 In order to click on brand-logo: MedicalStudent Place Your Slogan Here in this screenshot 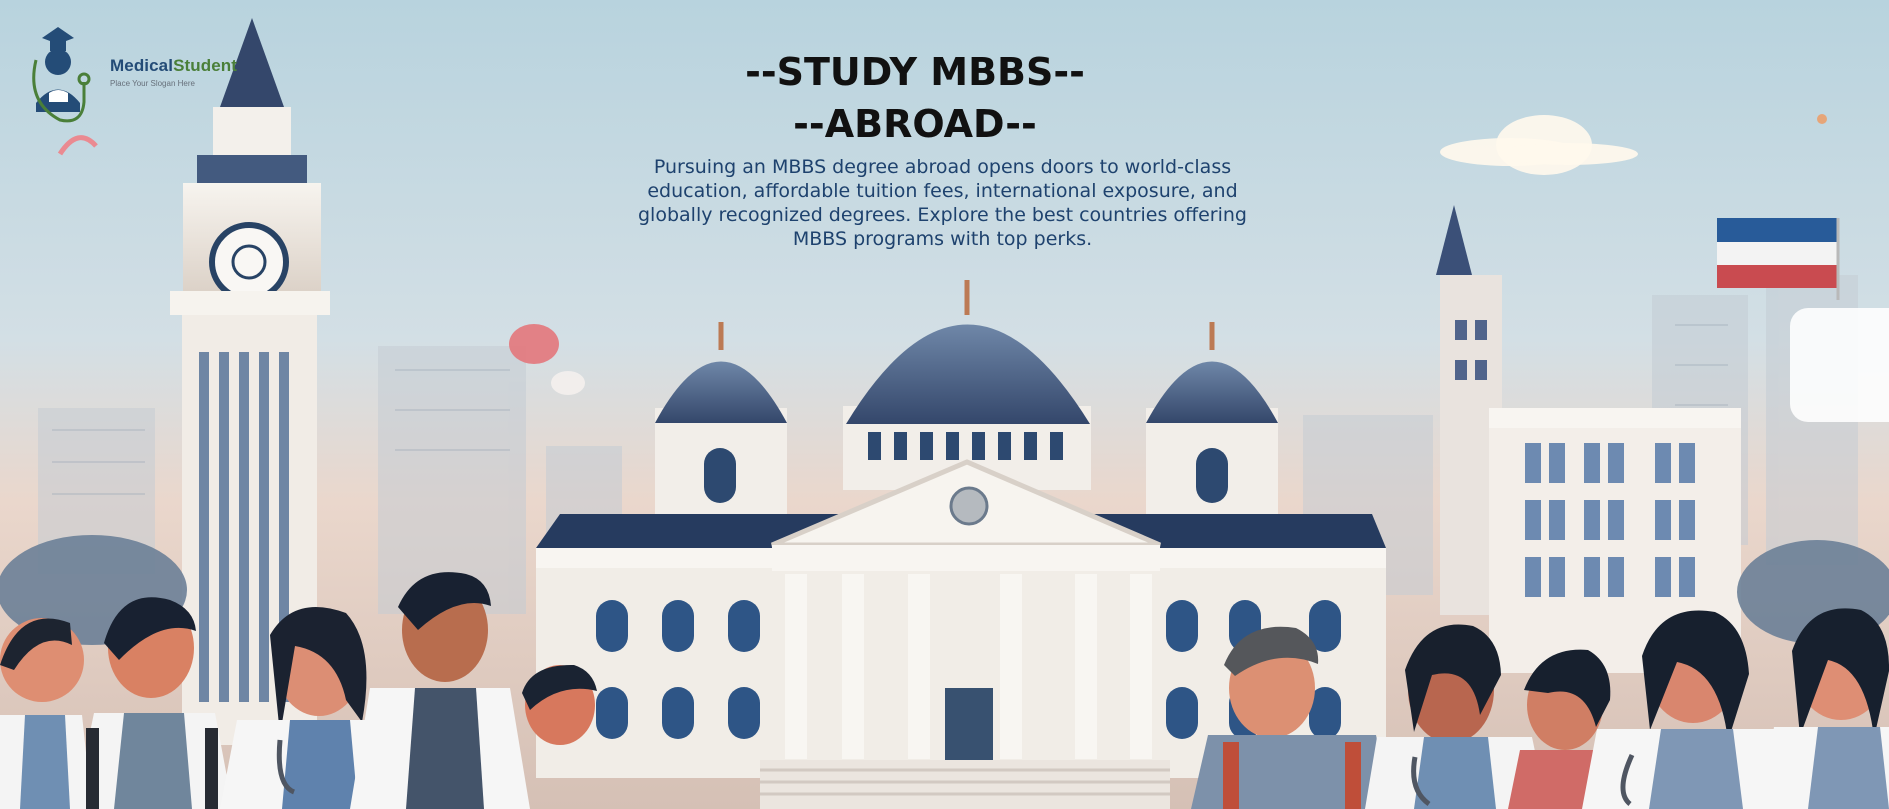, I will do `click(136, 80)`.